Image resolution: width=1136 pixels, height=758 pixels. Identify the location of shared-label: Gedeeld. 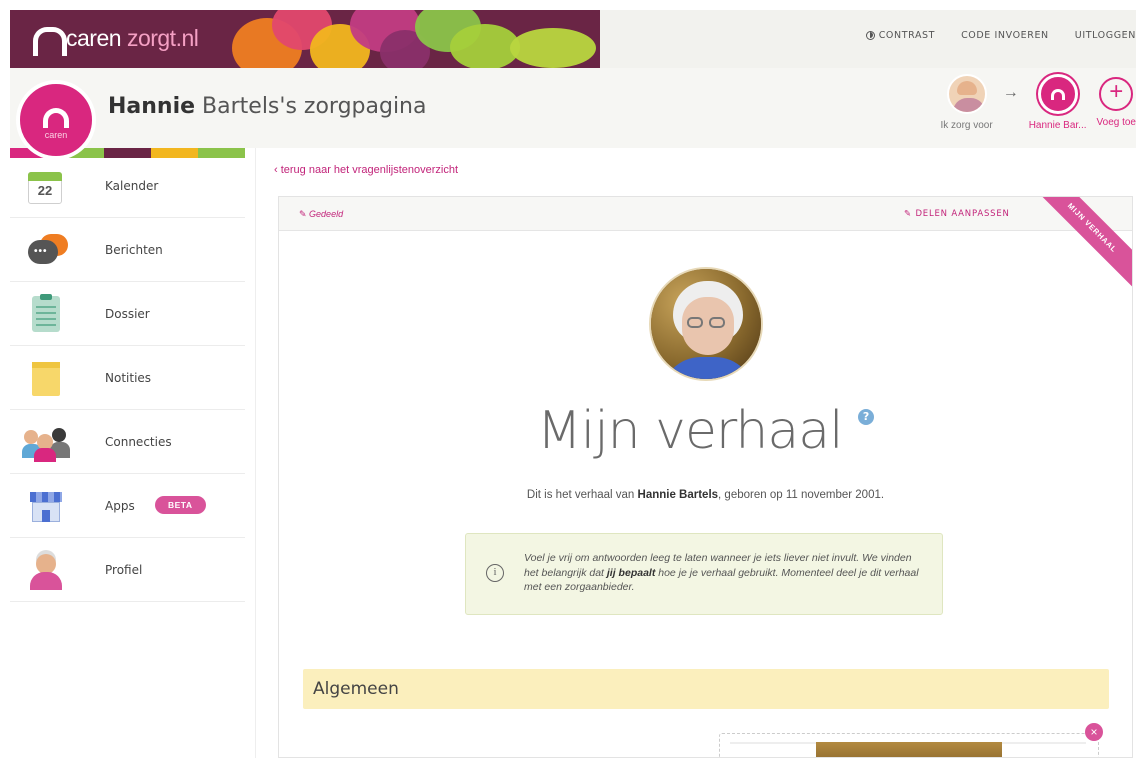
(326, 214).